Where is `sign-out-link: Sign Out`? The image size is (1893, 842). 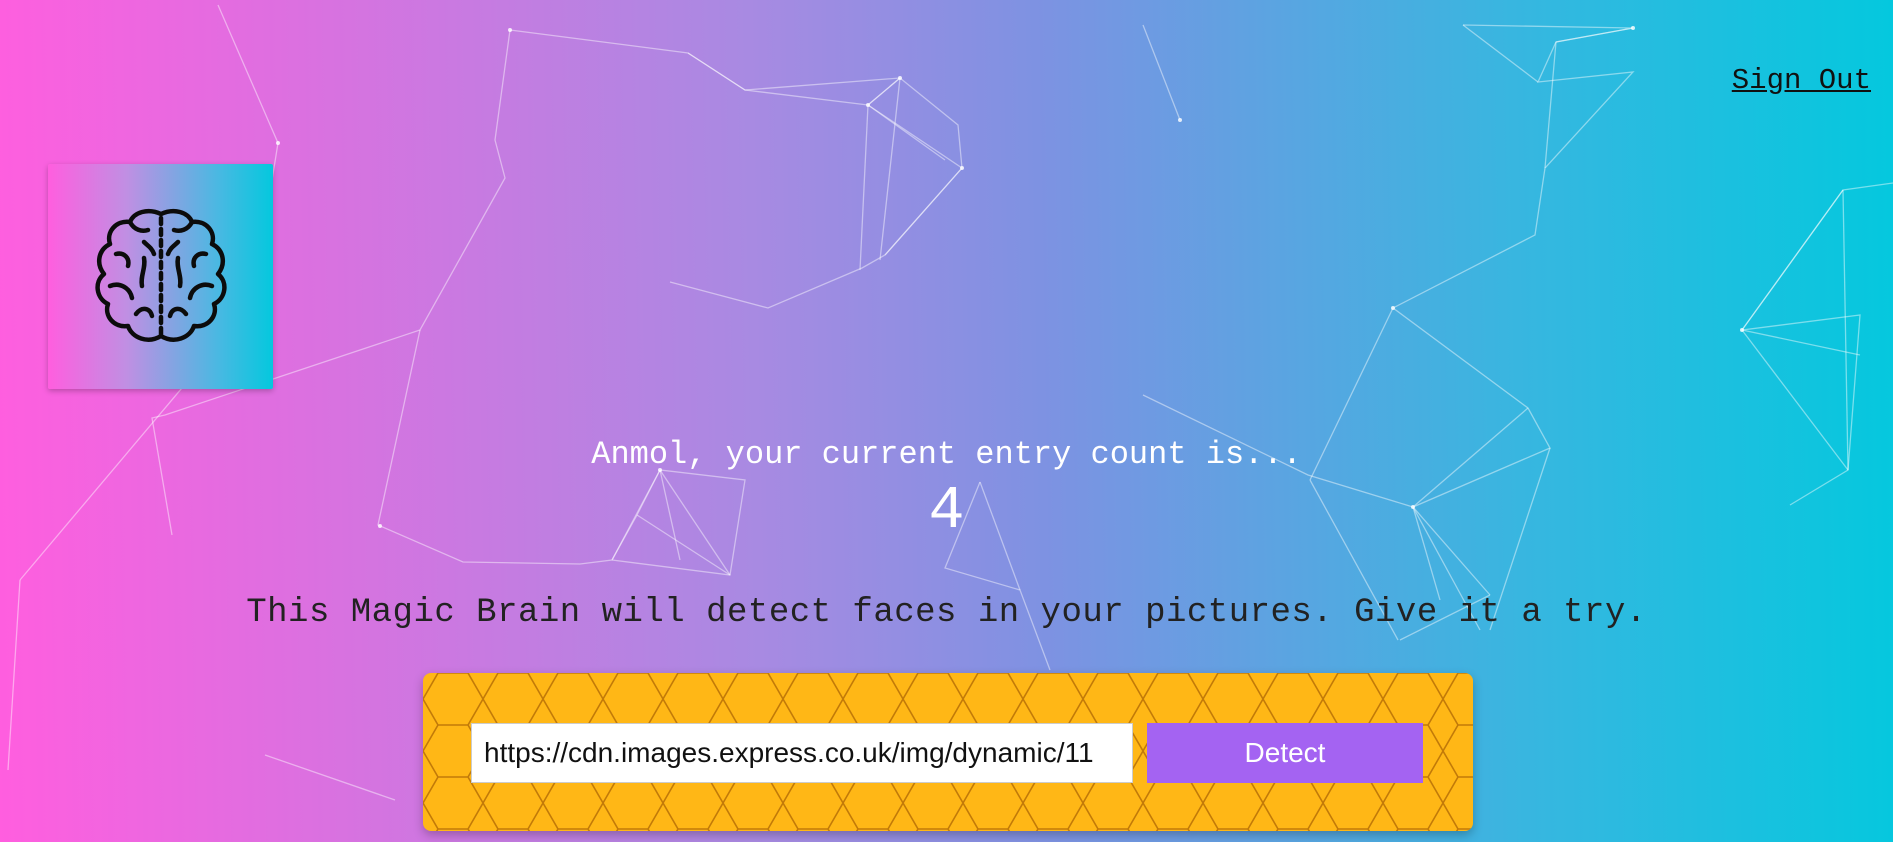
sign-out-link: Sign Out is located at coordinates (1801, 80).